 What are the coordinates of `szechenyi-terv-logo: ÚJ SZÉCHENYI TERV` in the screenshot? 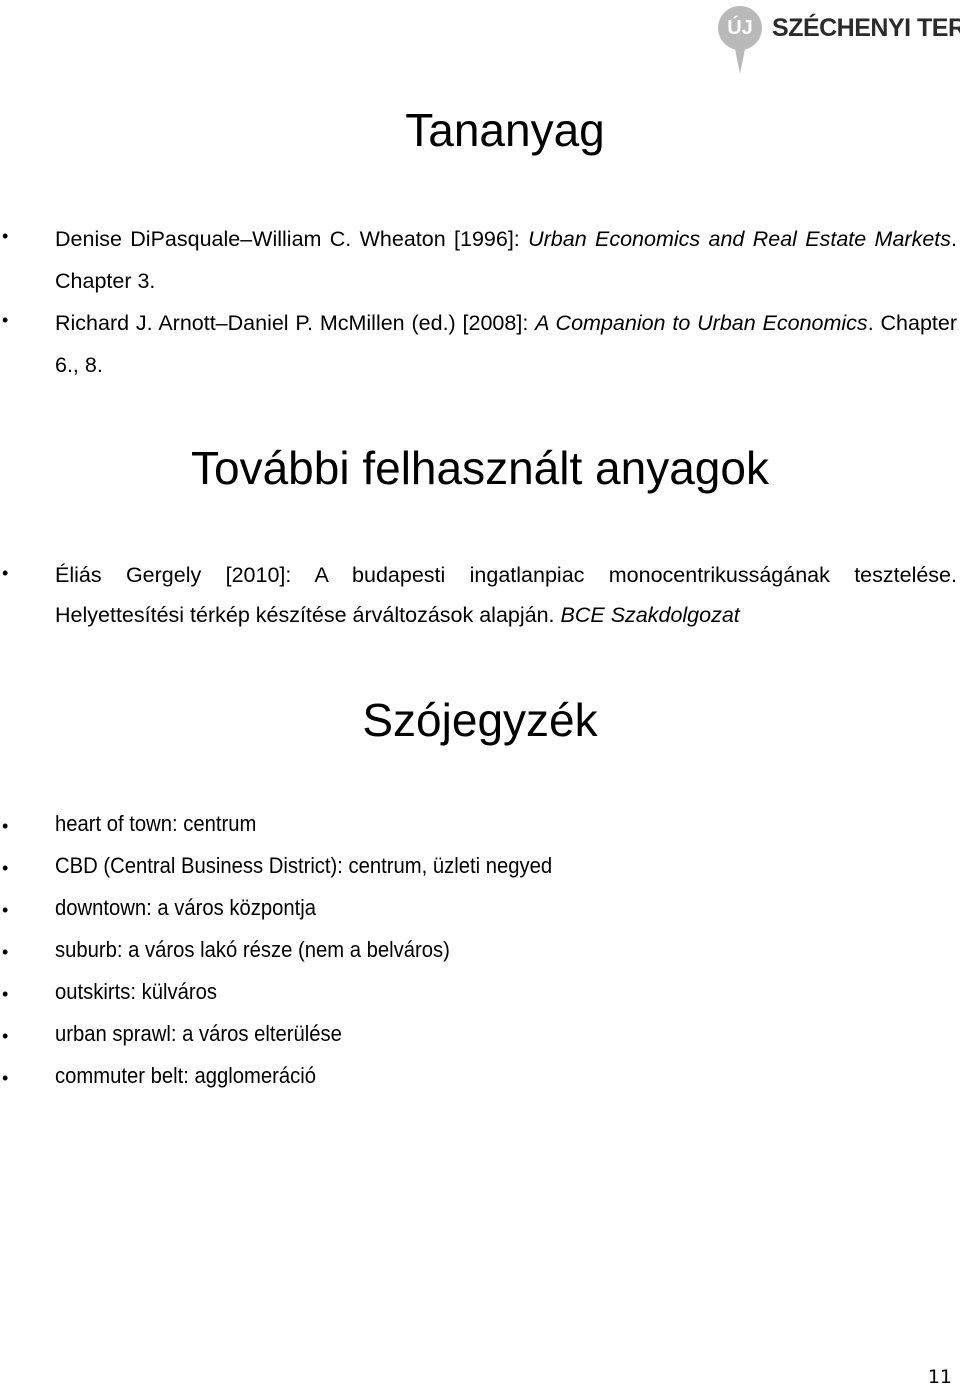 It's located at (835, 40).